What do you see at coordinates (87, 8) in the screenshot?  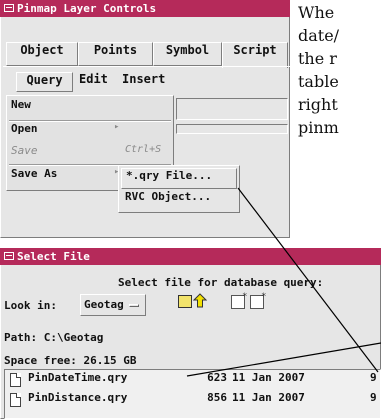 I see `pinmap-title: Pinmap Layer Controls` at bounding box center [87, 8].